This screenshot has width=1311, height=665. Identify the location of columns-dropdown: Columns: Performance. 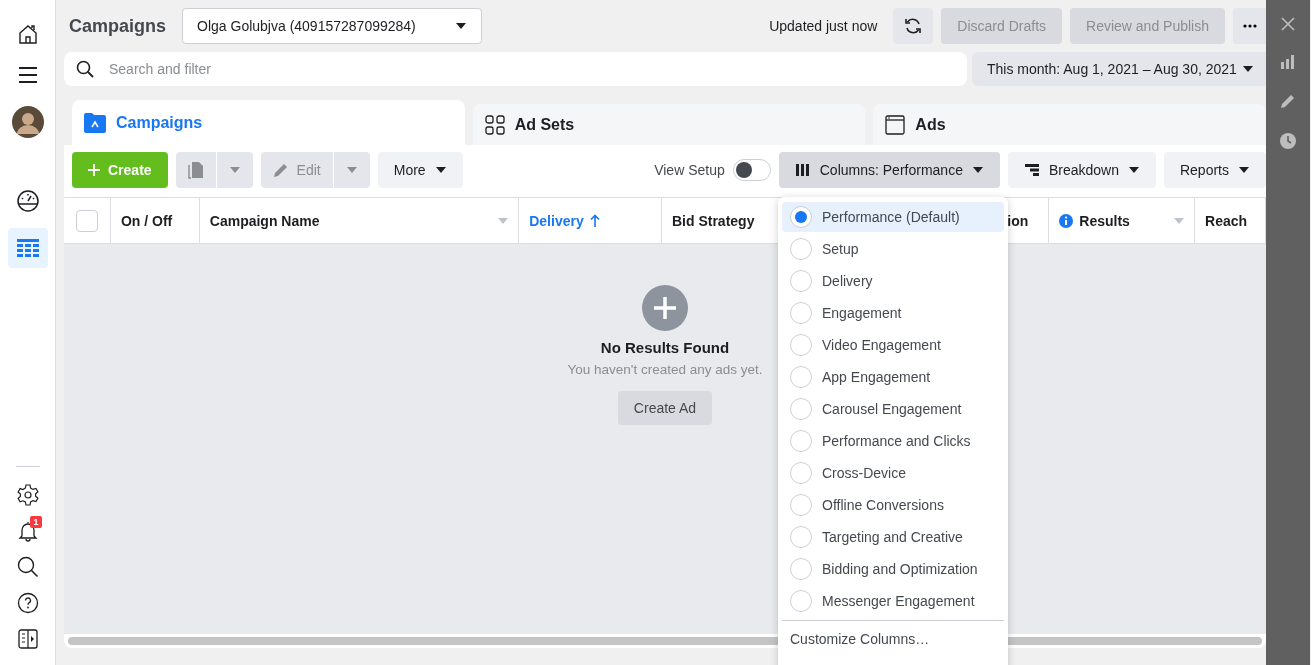
(889, 170).